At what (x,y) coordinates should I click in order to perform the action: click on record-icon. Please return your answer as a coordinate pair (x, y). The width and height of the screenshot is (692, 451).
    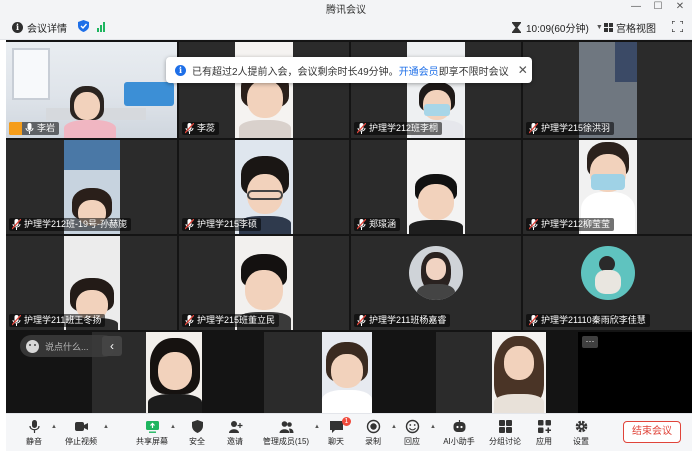
    Looking at the image, I should click on (373, 426).